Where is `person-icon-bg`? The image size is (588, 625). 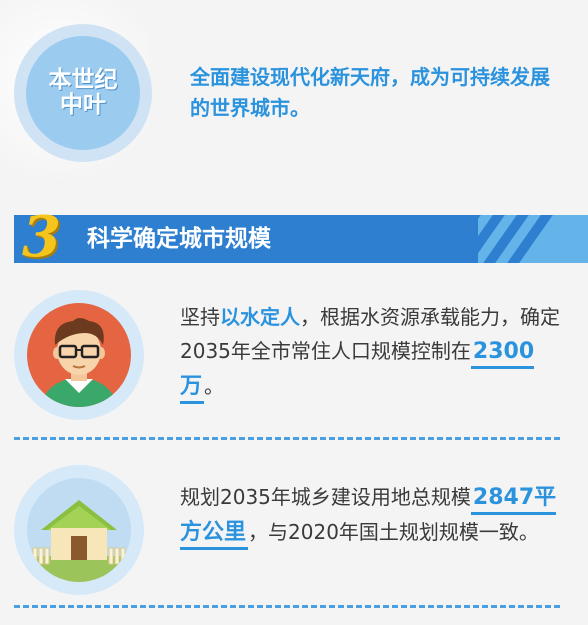 person-icon-bg is located at coordinates (79, 355).